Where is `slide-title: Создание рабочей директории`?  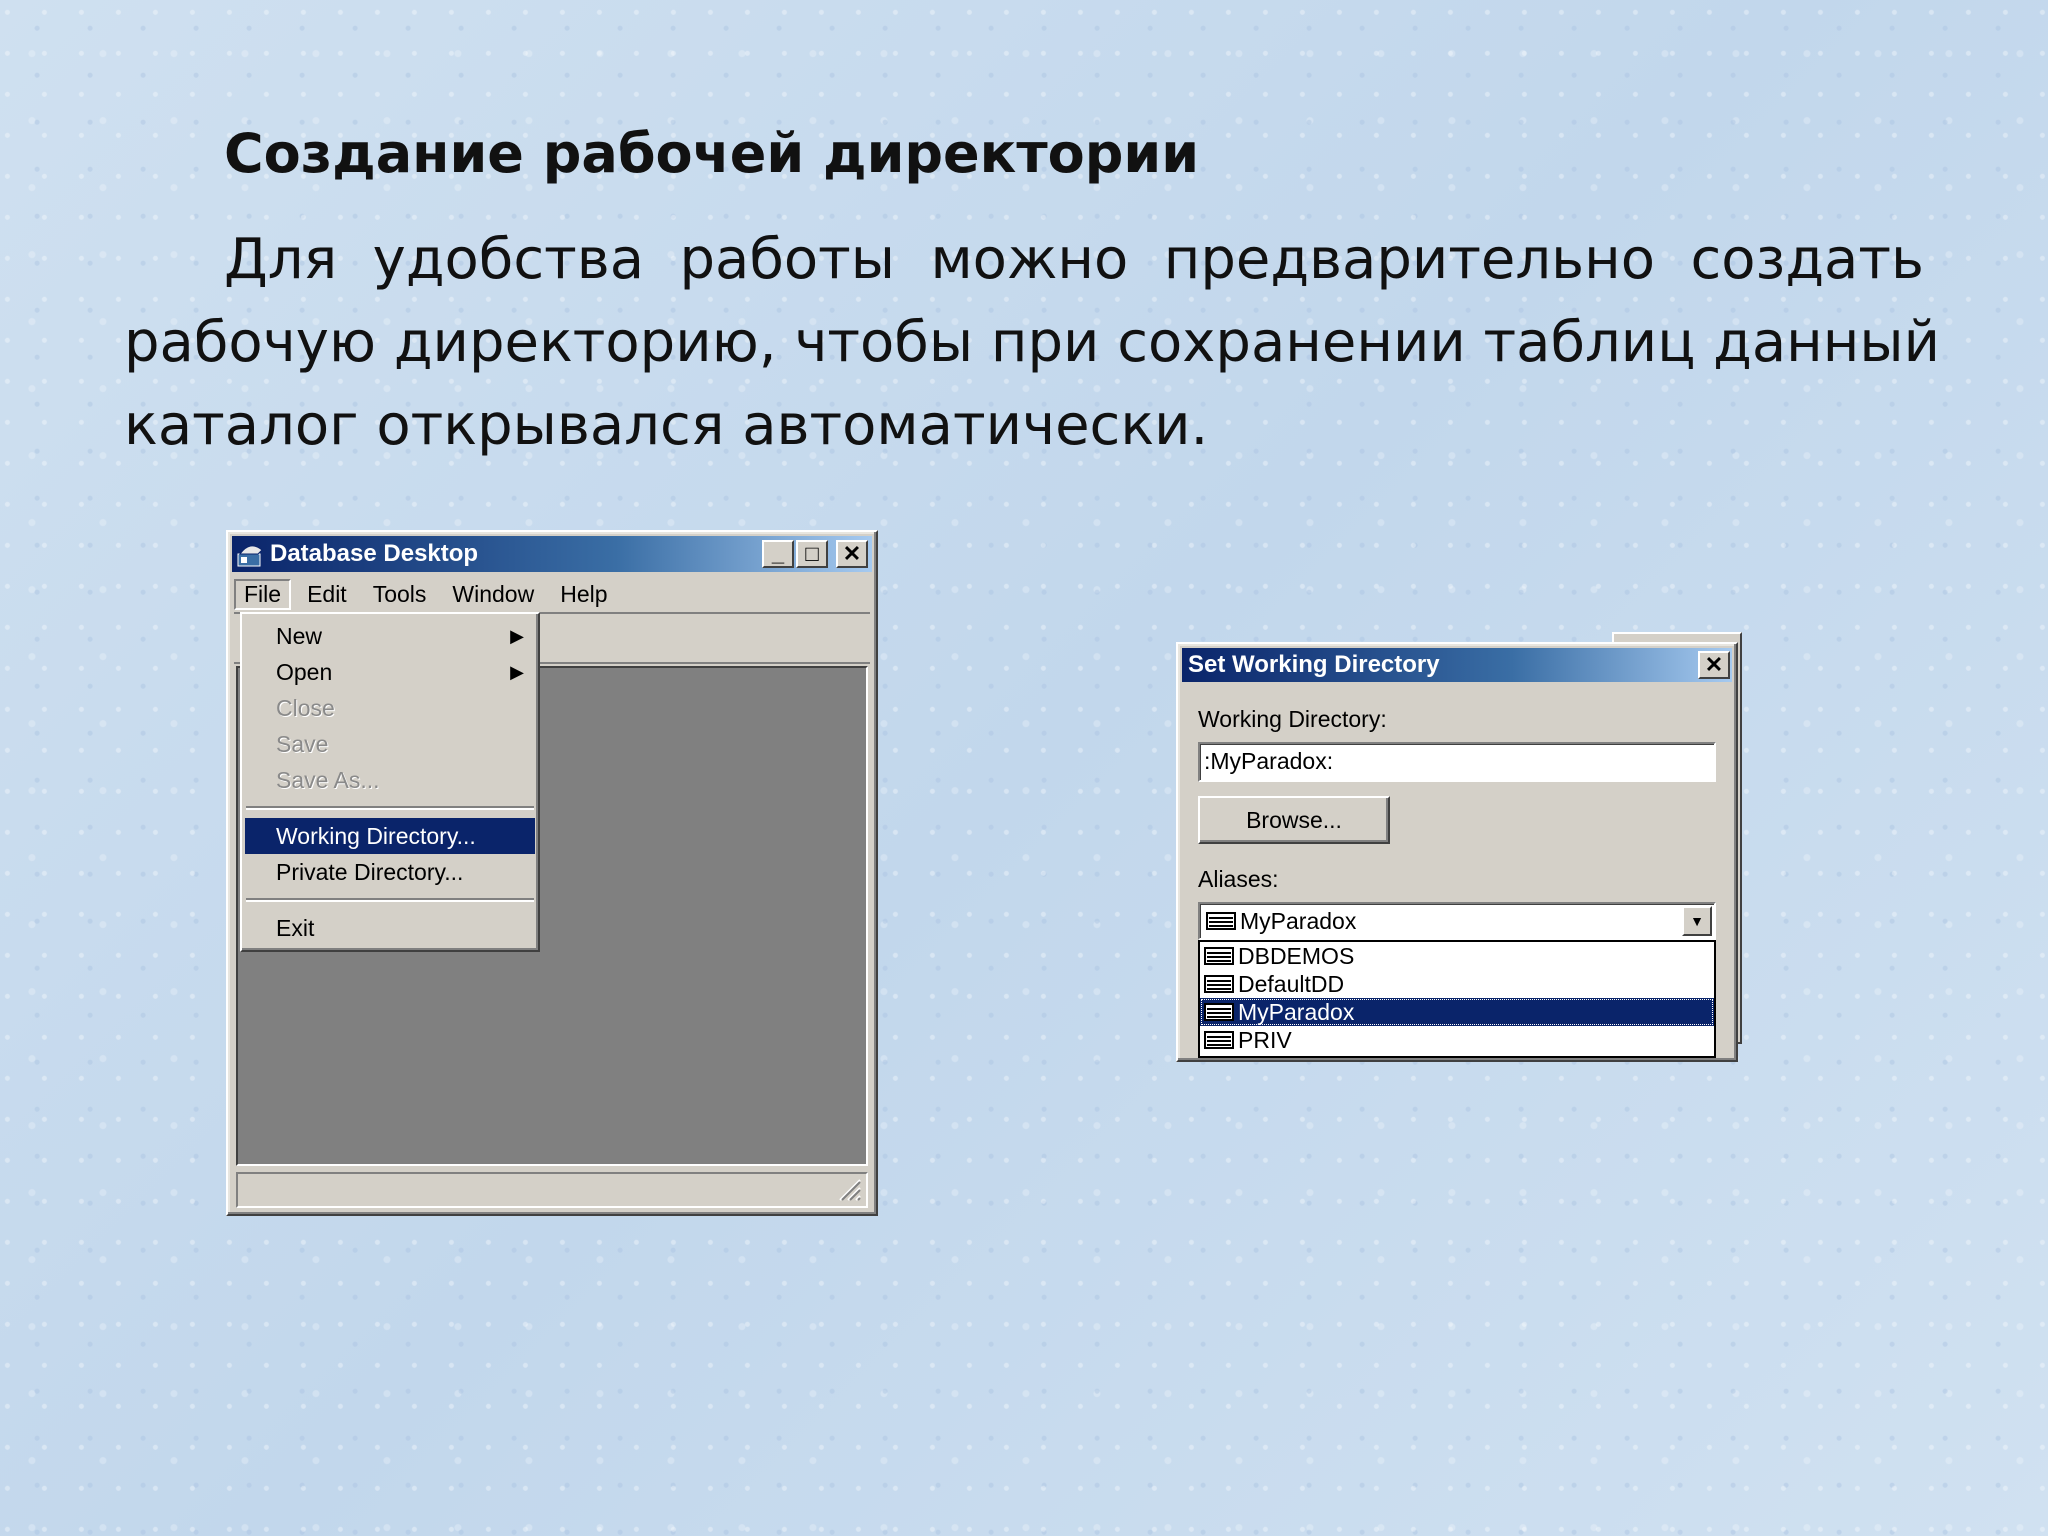 slide-title: Создание рабочей директории is located at coordinates (712, 153).